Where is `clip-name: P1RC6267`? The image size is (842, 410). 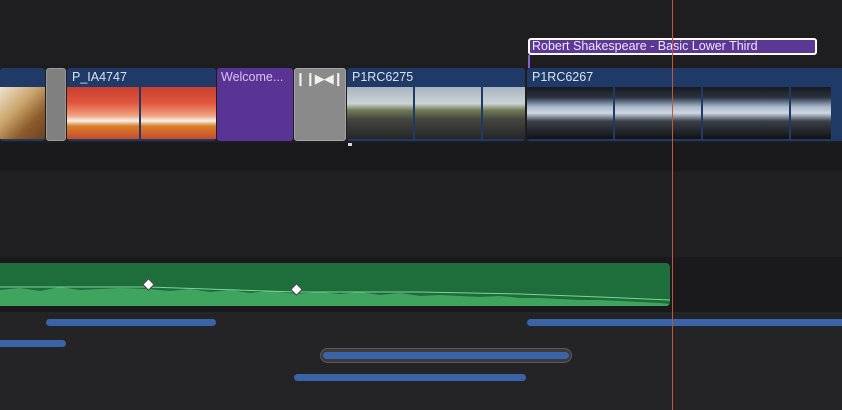 clip-name: P1RC6267 is located at coordinates (563, 77).